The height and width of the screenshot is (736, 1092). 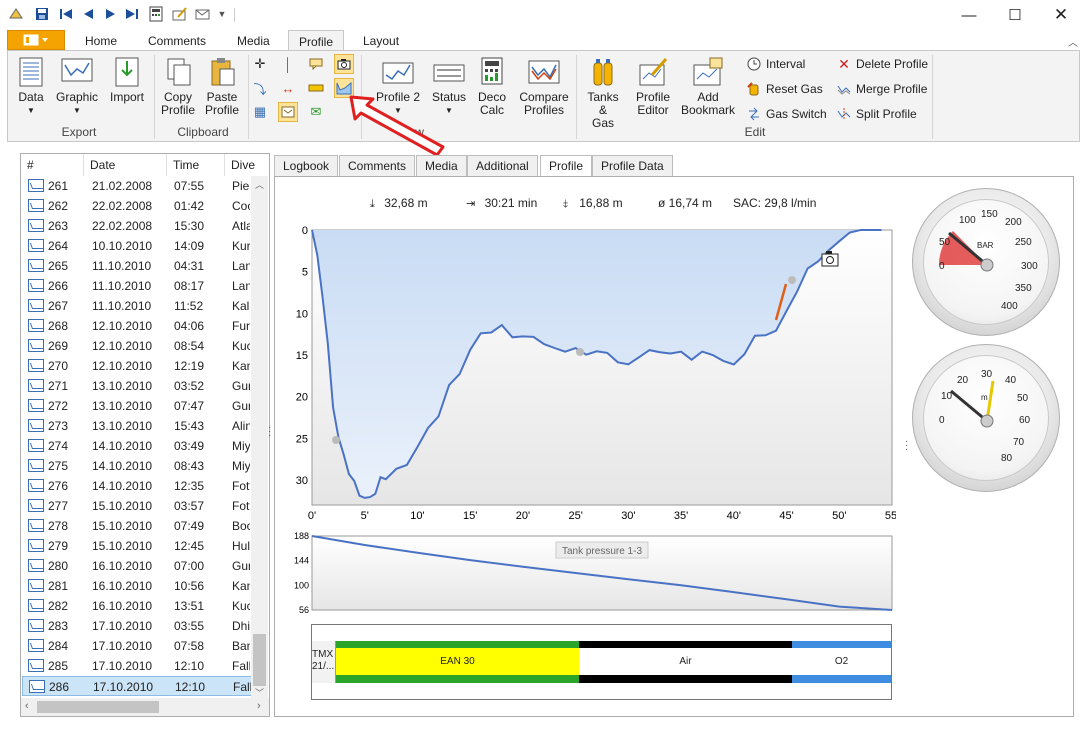 What do you see at coordinates (222, 87) in the screenshot?
I see `paste-profile-button: Paste Profile` at bounding box center [222, 87].